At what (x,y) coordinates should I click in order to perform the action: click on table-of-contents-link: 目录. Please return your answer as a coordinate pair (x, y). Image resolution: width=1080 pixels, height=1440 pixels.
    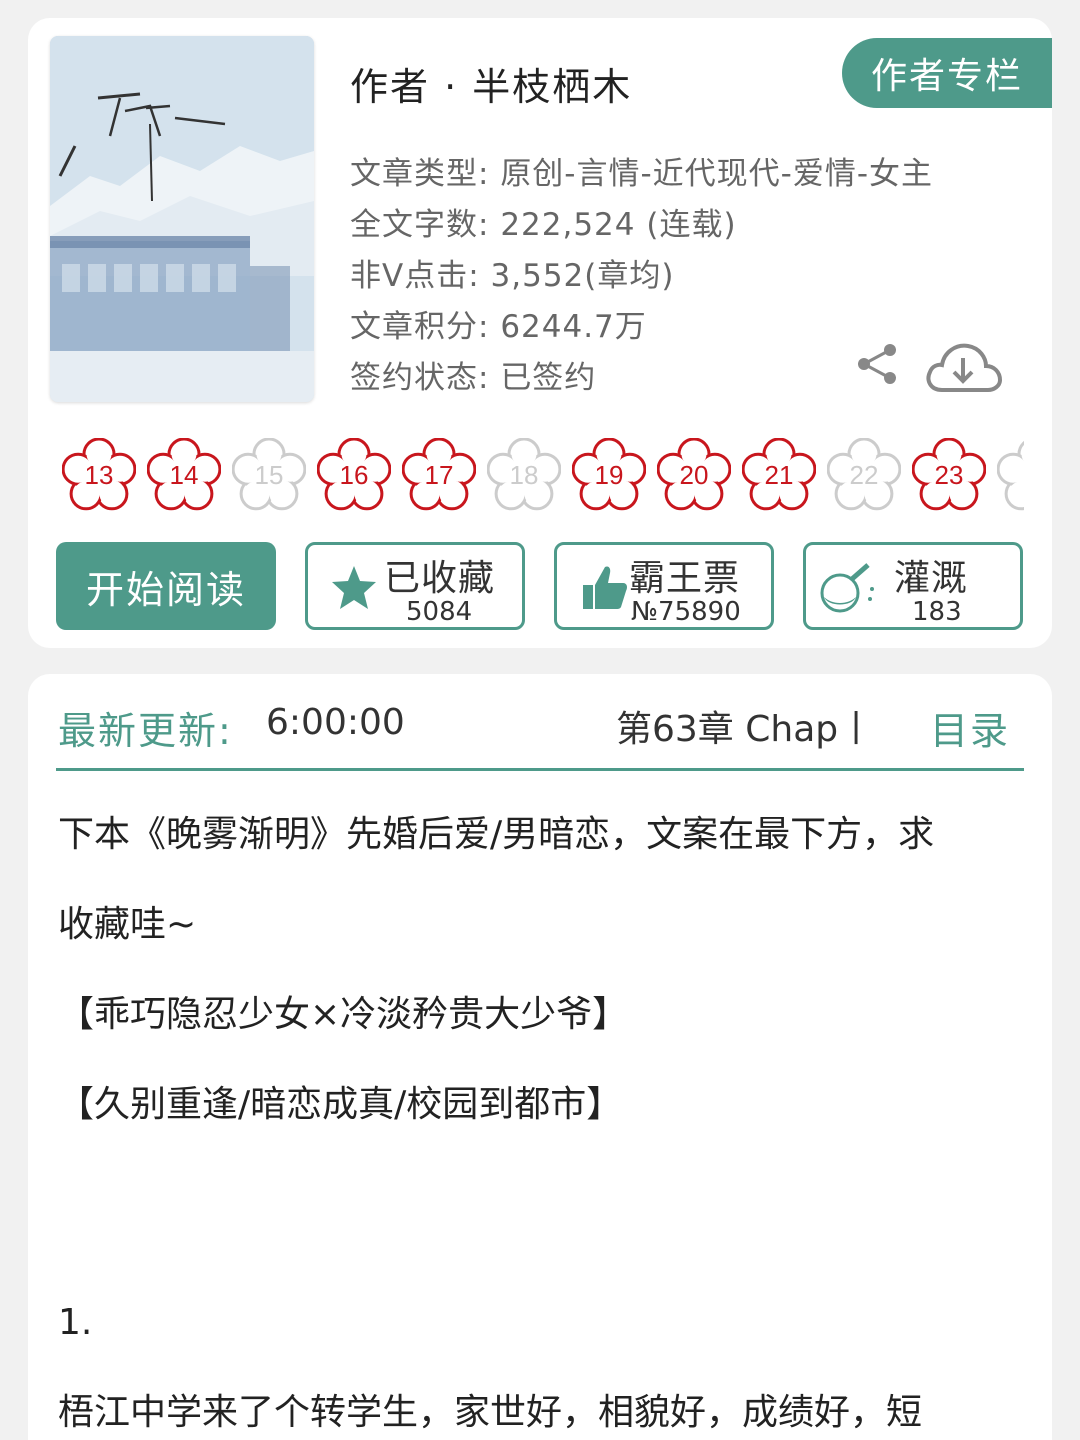
    Looking at the image, I should click on (970, 727).